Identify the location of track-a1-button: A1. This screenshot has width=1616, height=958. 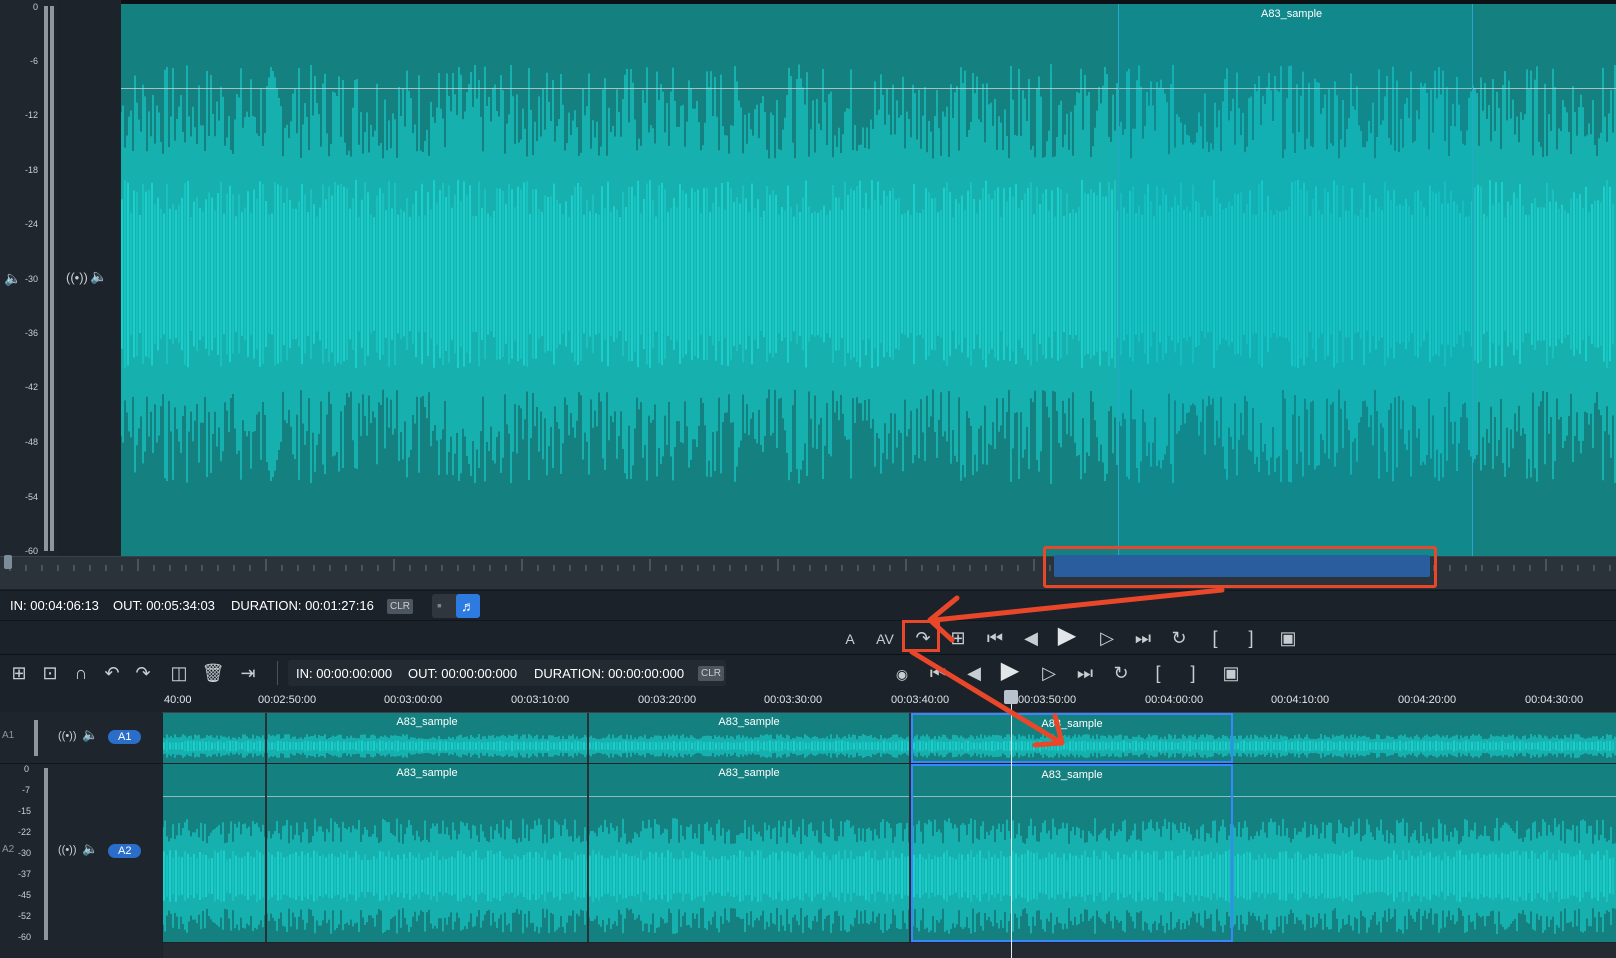
(125, 737).